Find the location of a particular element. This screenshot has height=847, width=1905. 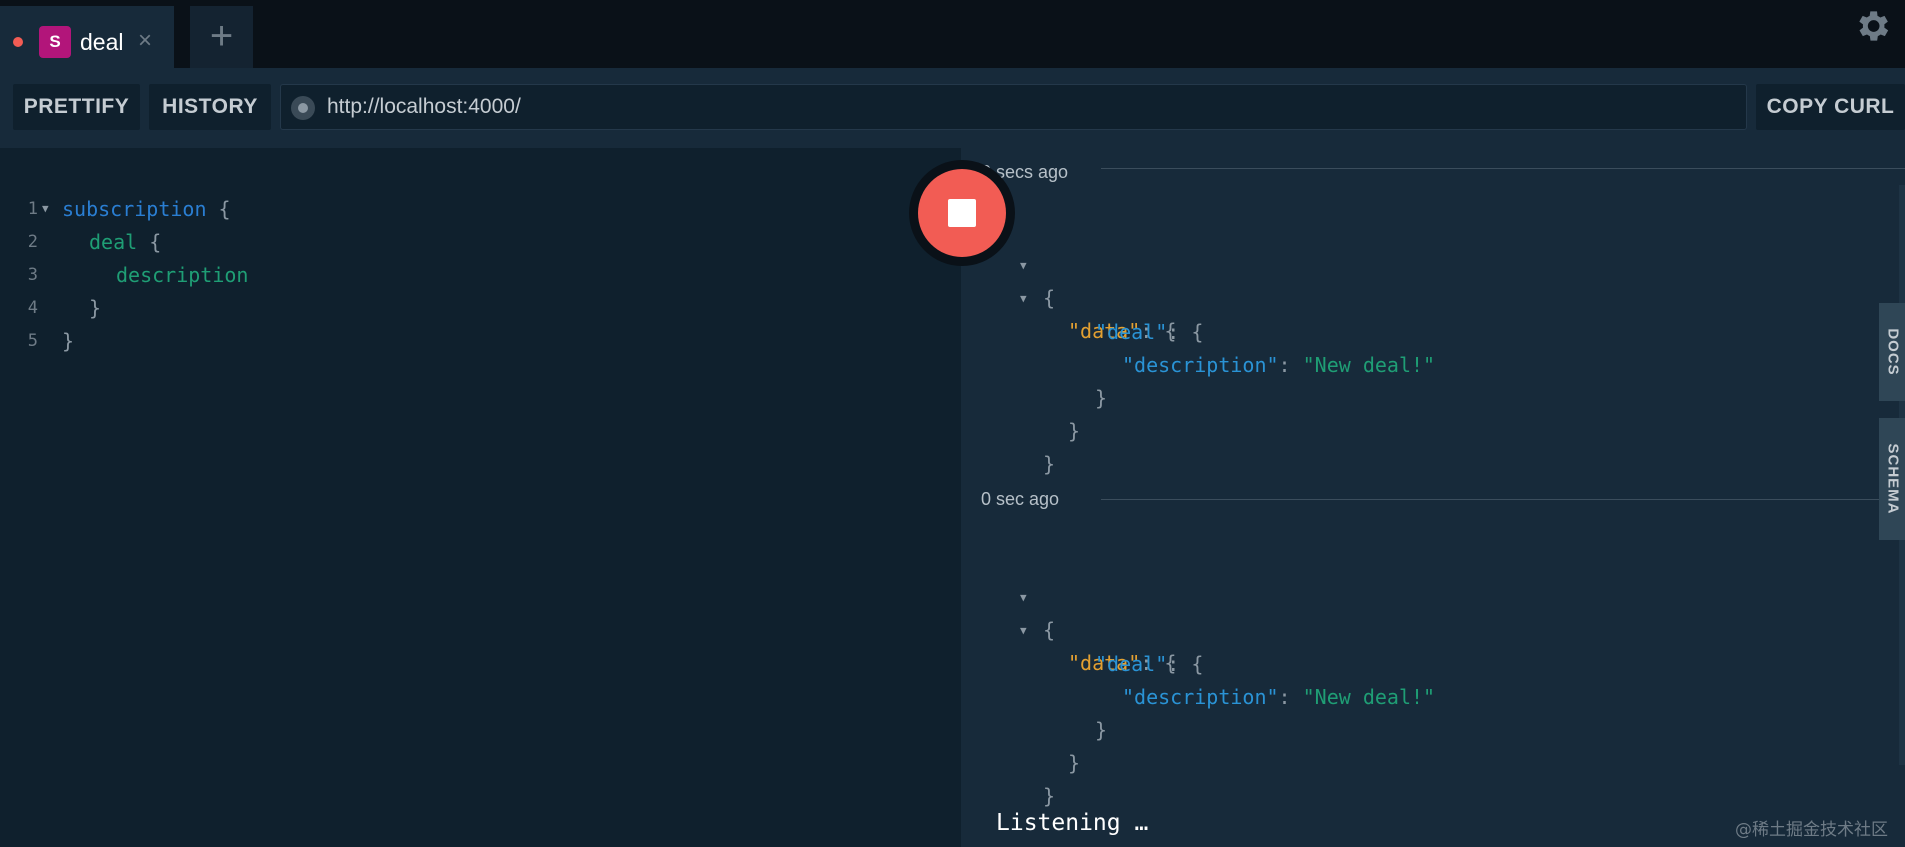

watermark: @稀土掘金技术社区 is located at coordinates (1811, 830).